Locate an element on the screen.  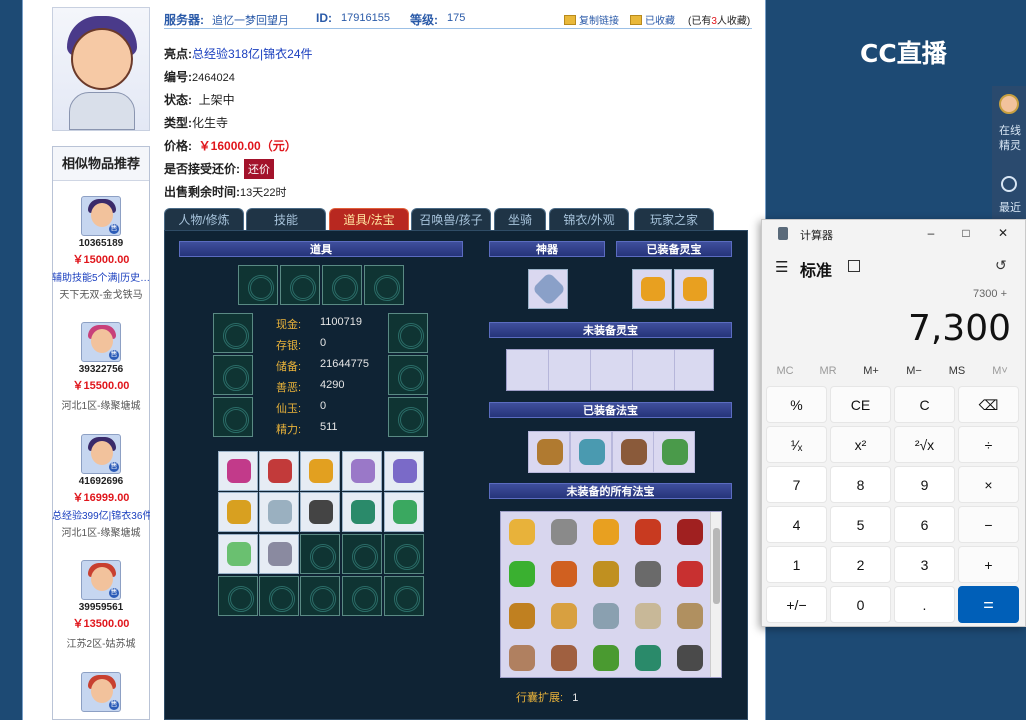
similar-item-highlight: 总经验399亿|锦衣36件 is located at coordinates (101, 514).